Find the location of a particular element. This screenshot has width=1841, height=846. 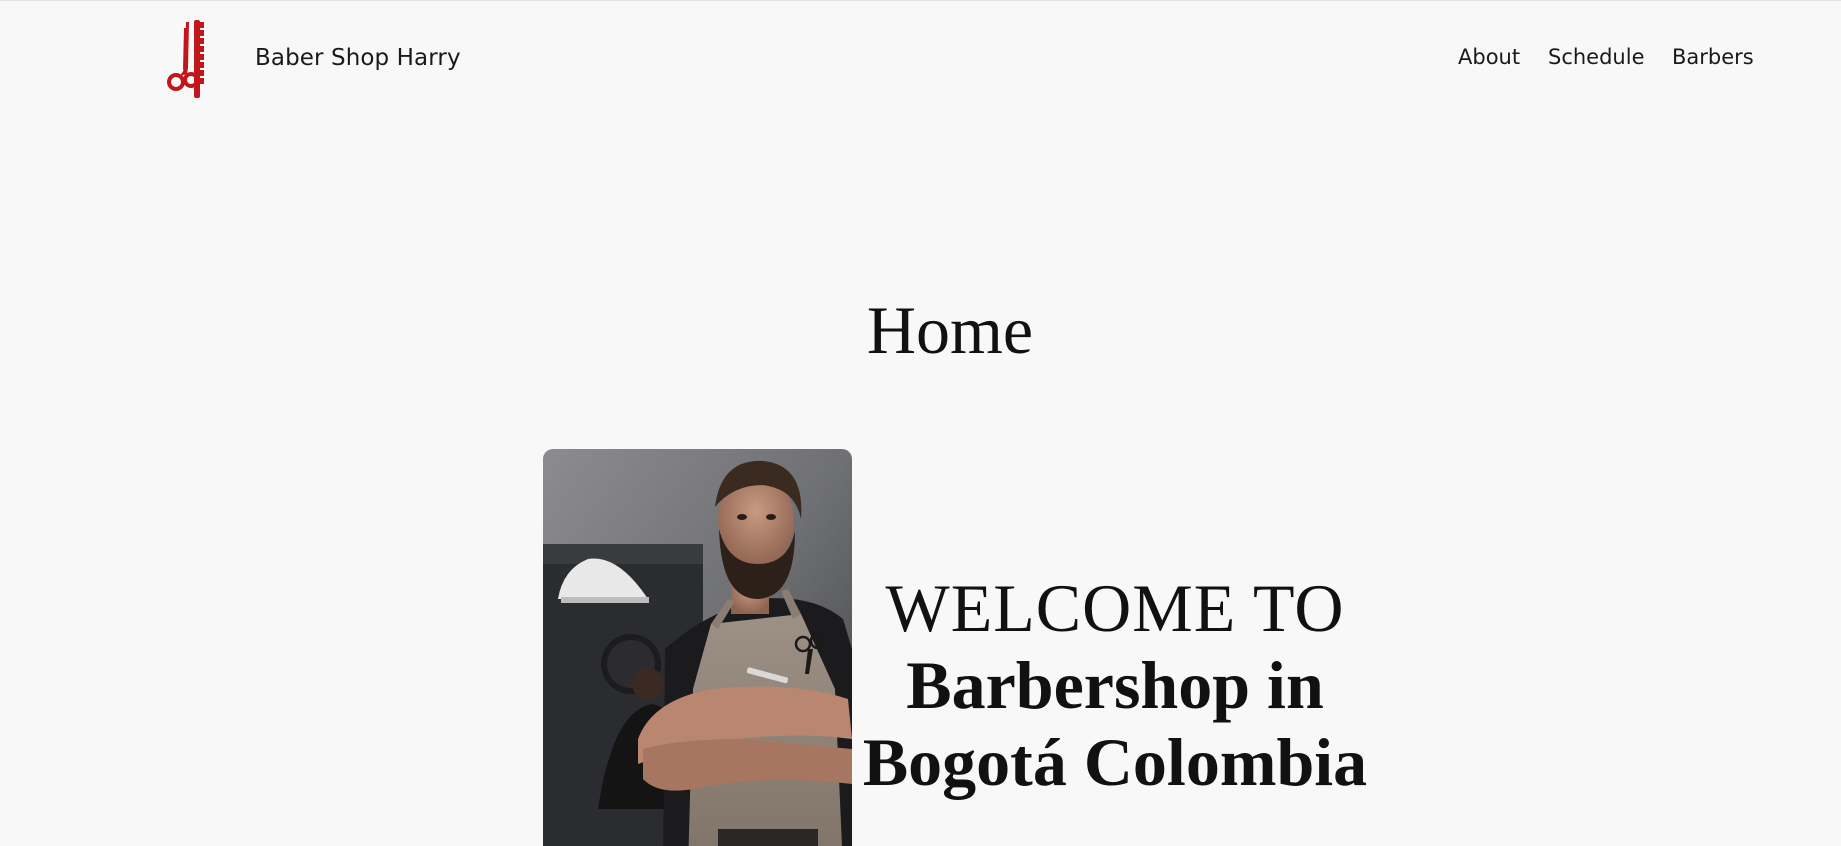

top-divider is located at coordinates (920, 0).